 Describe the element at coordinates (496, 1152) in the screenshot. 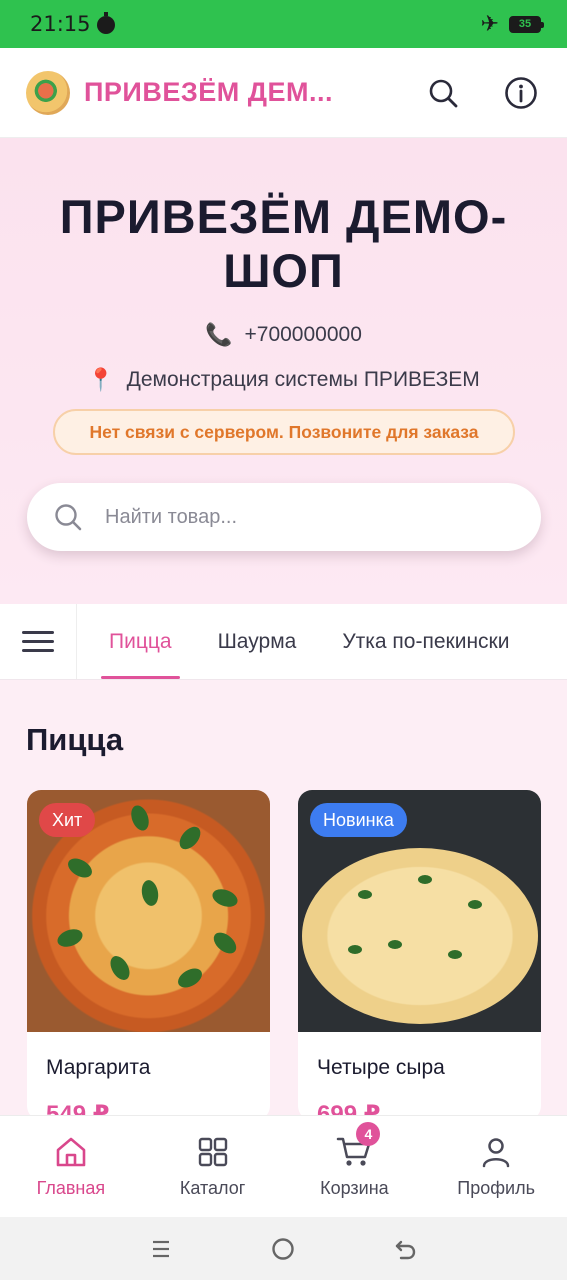

I see `user-icon` at that location.